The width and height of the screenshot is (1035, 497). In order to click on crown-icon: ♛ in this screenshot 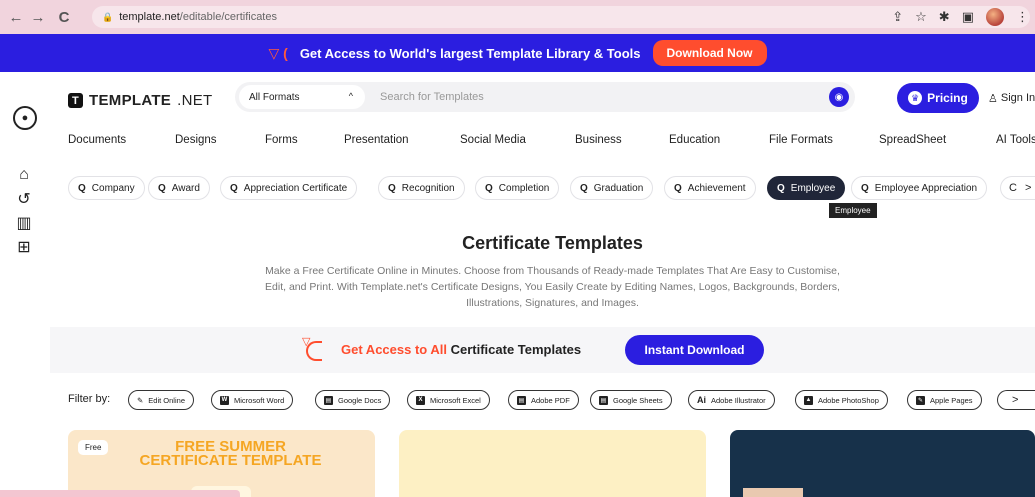, I will do `click(915, 98)`.